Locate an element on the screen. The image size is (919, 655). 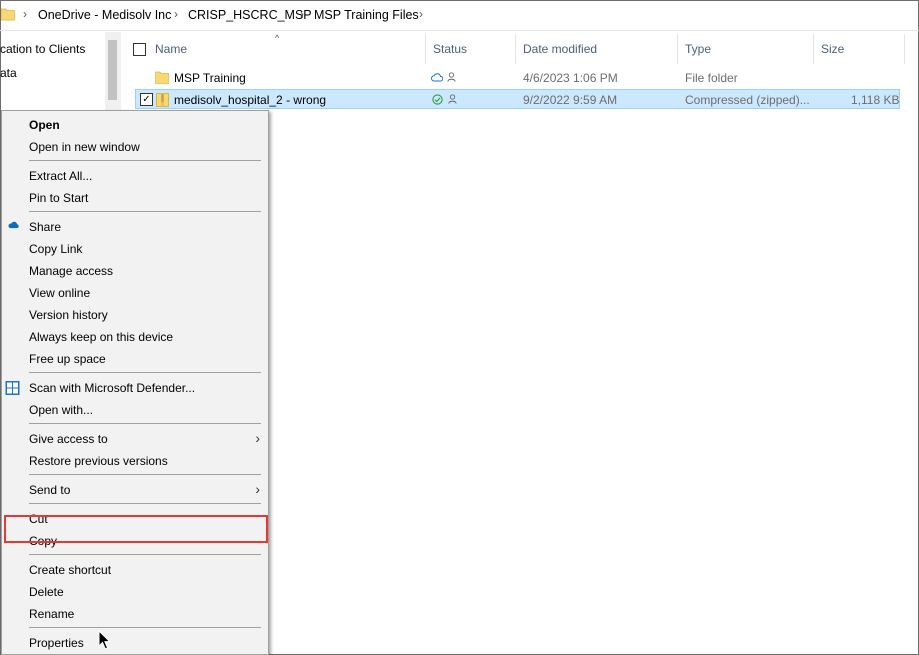
row-checkbox: ✓ is located at coordinates (146, 99).